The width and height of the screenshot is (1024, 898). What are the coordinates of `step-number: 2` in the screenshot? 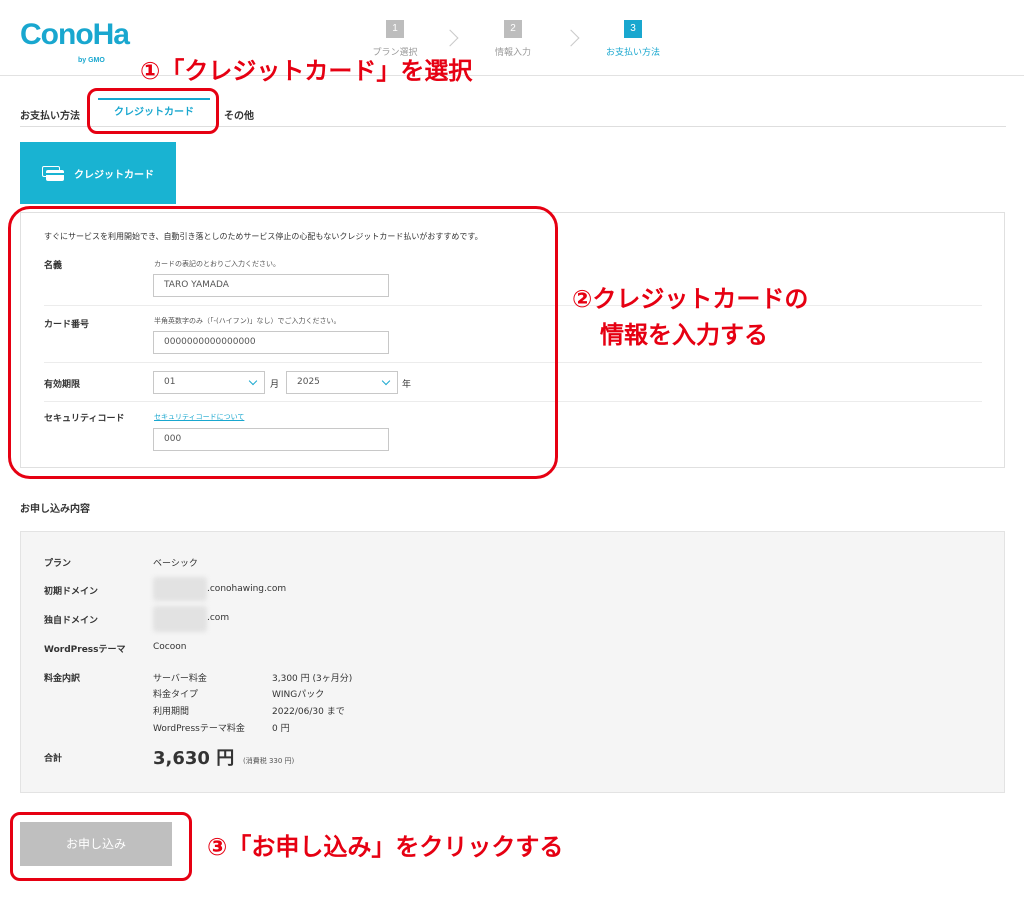 It's located at (513, 29).